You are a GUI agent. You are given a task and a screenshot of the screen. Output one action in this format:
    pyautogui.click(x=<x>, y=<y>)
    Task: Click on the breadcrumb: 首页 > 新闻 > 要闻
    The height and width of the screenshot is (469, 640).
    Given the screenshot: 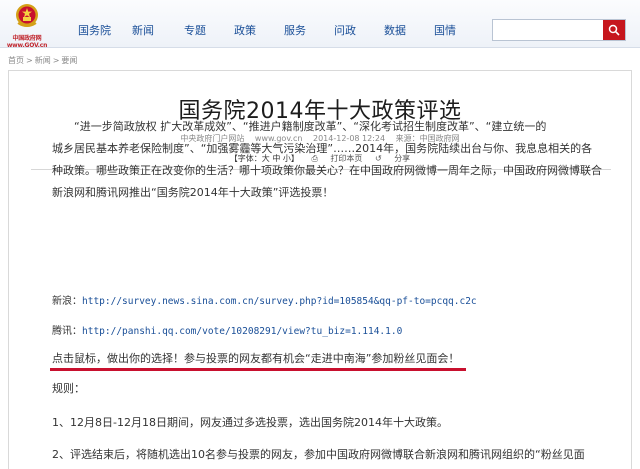 What is the action you would take?
    pyautogui.click(x=42, y=60)
    